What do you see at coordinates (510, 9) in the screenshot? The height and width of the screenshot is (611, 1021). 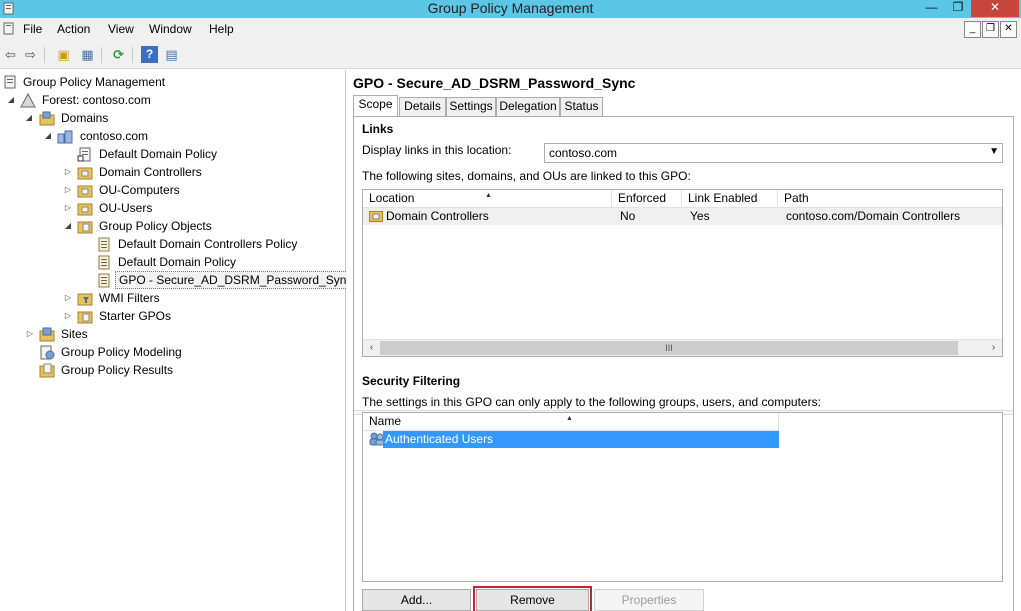 I see `window-title-bar: Group Policy Management — ❐ ✕` at bounding box center [510, 9].